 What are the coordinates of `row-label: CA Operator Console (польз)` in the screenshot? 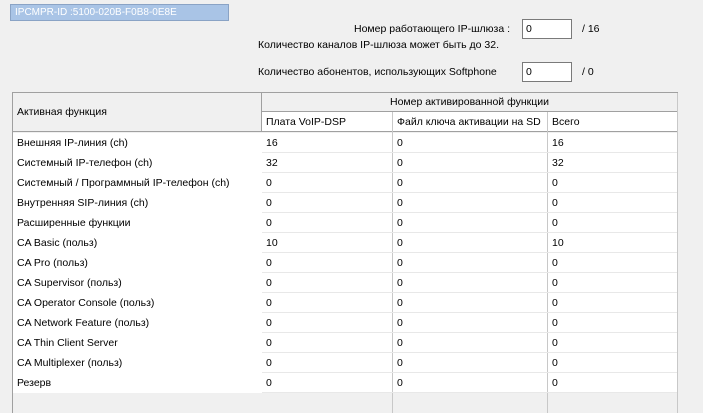 It's located at (137, 303).